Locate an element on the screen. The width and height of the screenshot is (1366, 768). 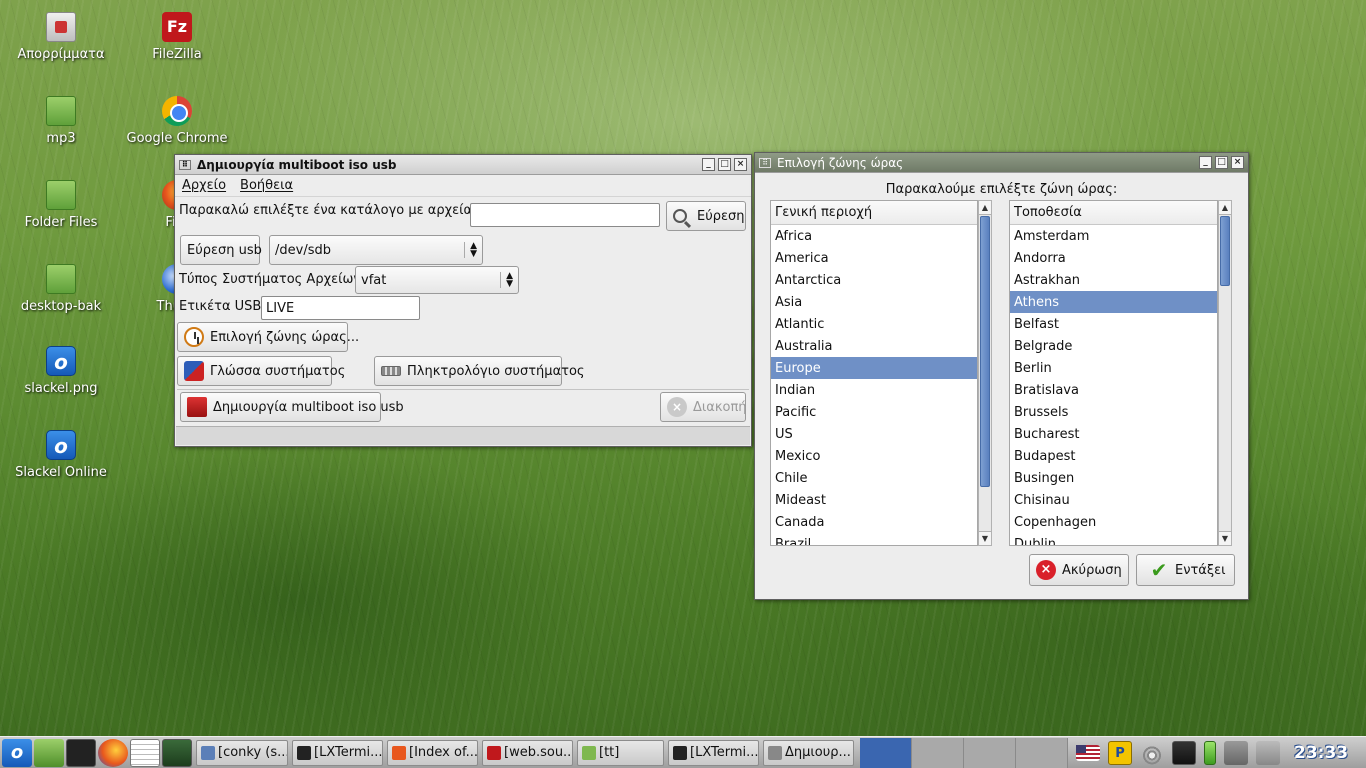
fs-type-select: vfat ▲ ▼ is located at coordinates (437, 280).